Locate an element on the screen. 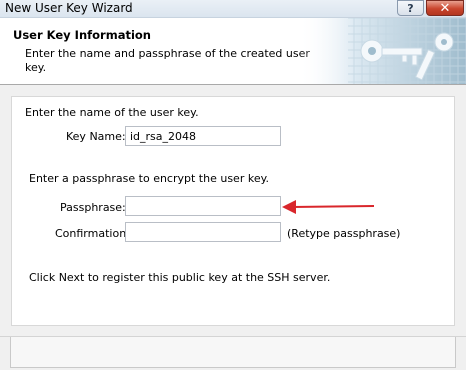  button-bar is located at coordinates (233, 352).